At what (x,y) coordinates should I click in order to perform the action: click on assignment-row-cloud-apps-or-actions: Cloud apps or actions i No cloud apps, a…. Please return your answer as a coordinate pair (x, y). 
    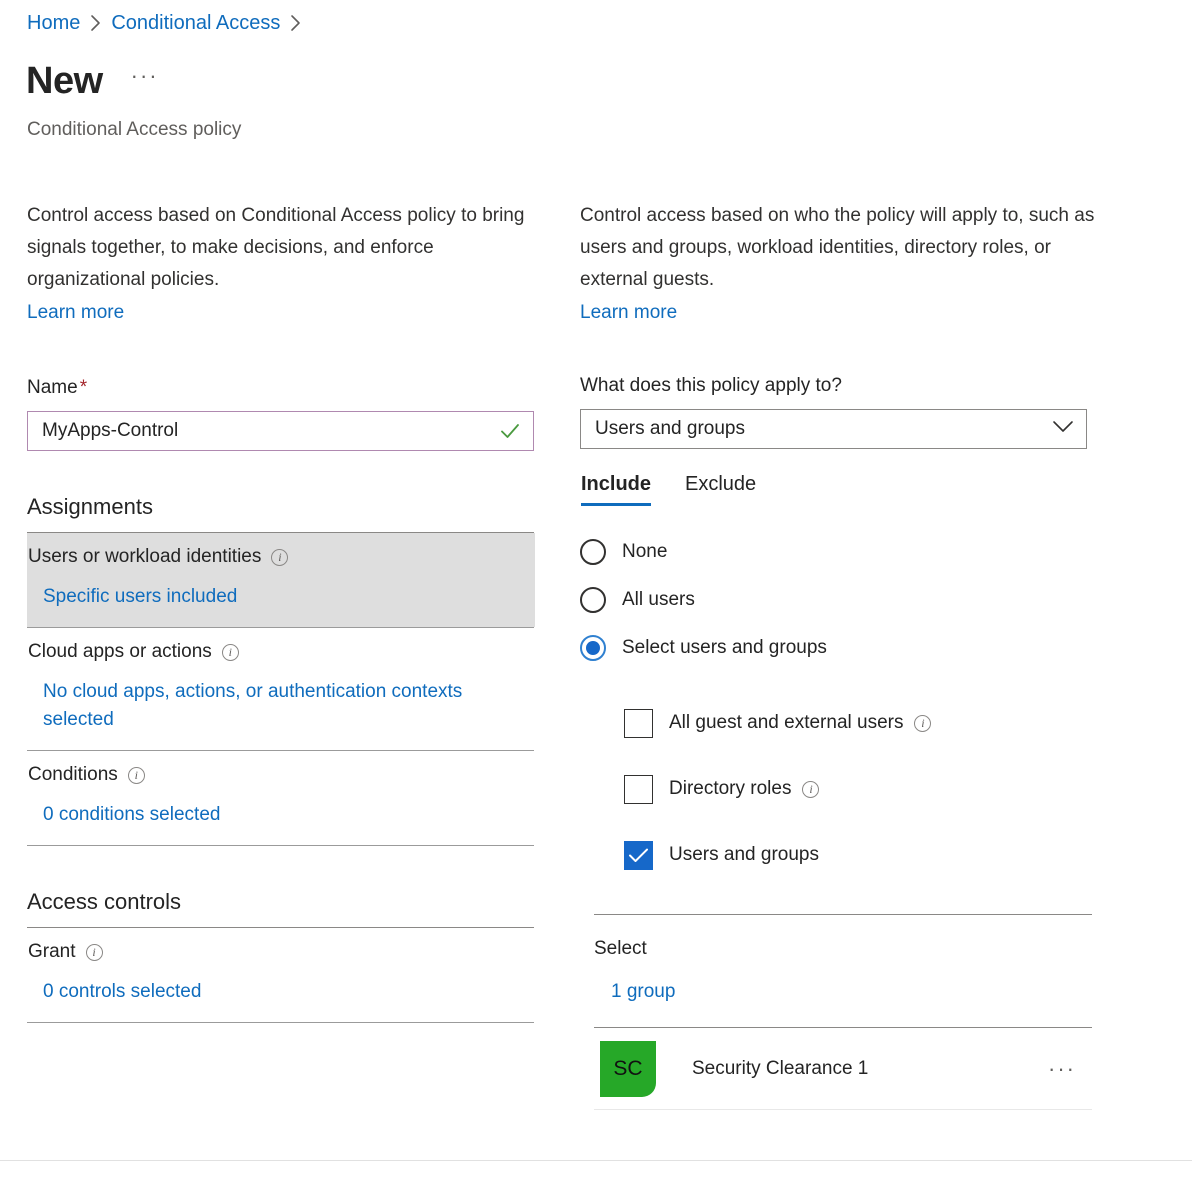
    Looking at the image, I should click on (282, 689).